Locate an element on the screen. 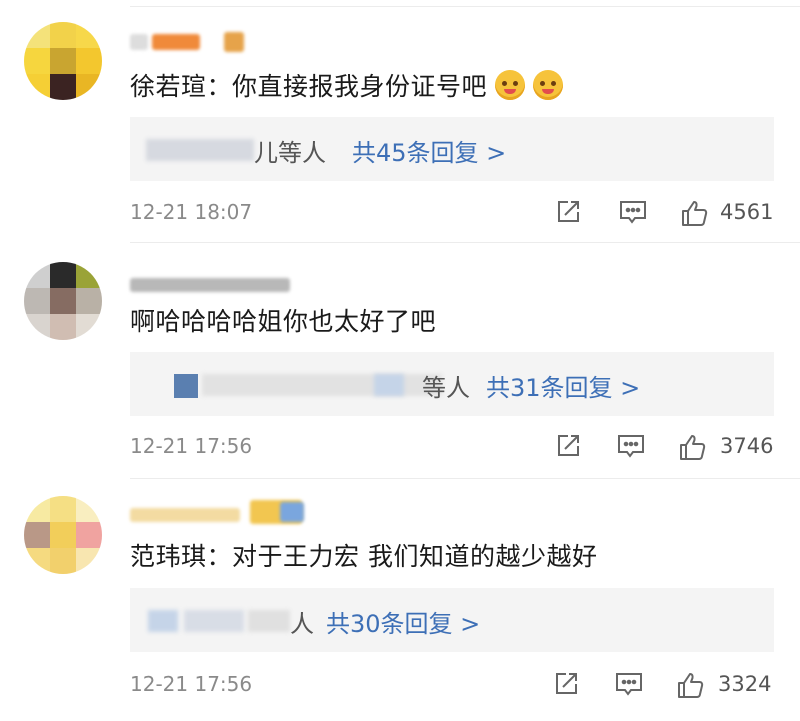  like-count: 4561 is located at coordinates (747, 212).